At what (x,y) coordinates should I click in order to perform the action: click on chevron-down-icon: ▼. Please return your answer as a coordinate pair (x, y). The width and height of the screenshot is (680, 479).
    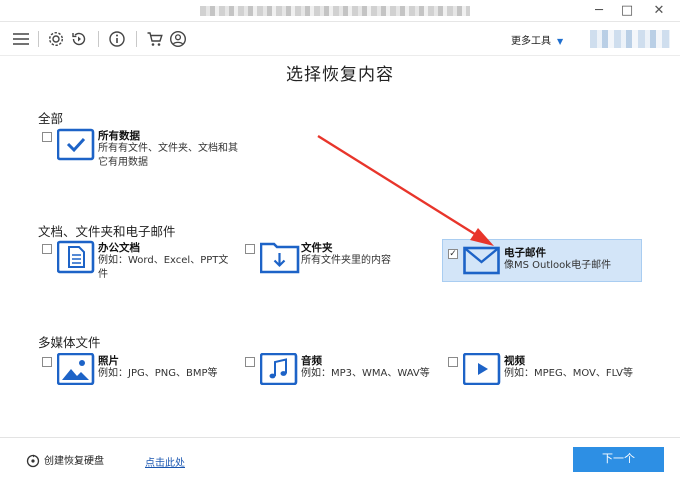
    Looking at the image, I should click on (560, 41).